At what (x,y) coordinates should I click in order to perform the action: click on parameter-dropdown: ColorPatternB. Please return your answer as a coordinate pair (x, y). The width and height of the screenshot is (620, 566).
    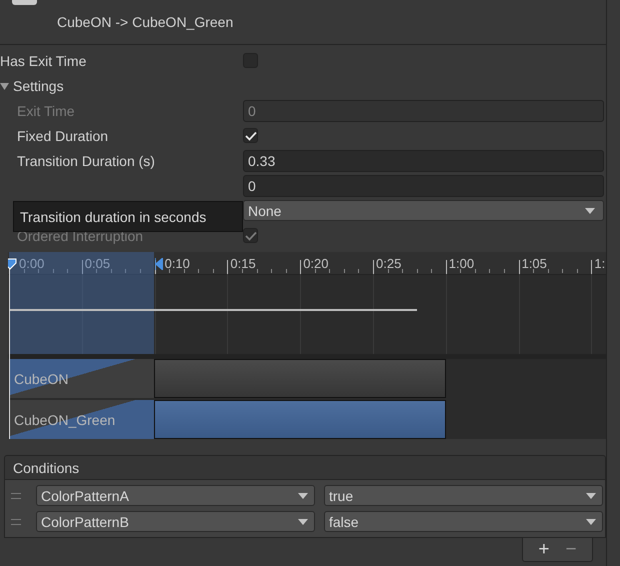
    Looking at the image, I should click on (175, 521).